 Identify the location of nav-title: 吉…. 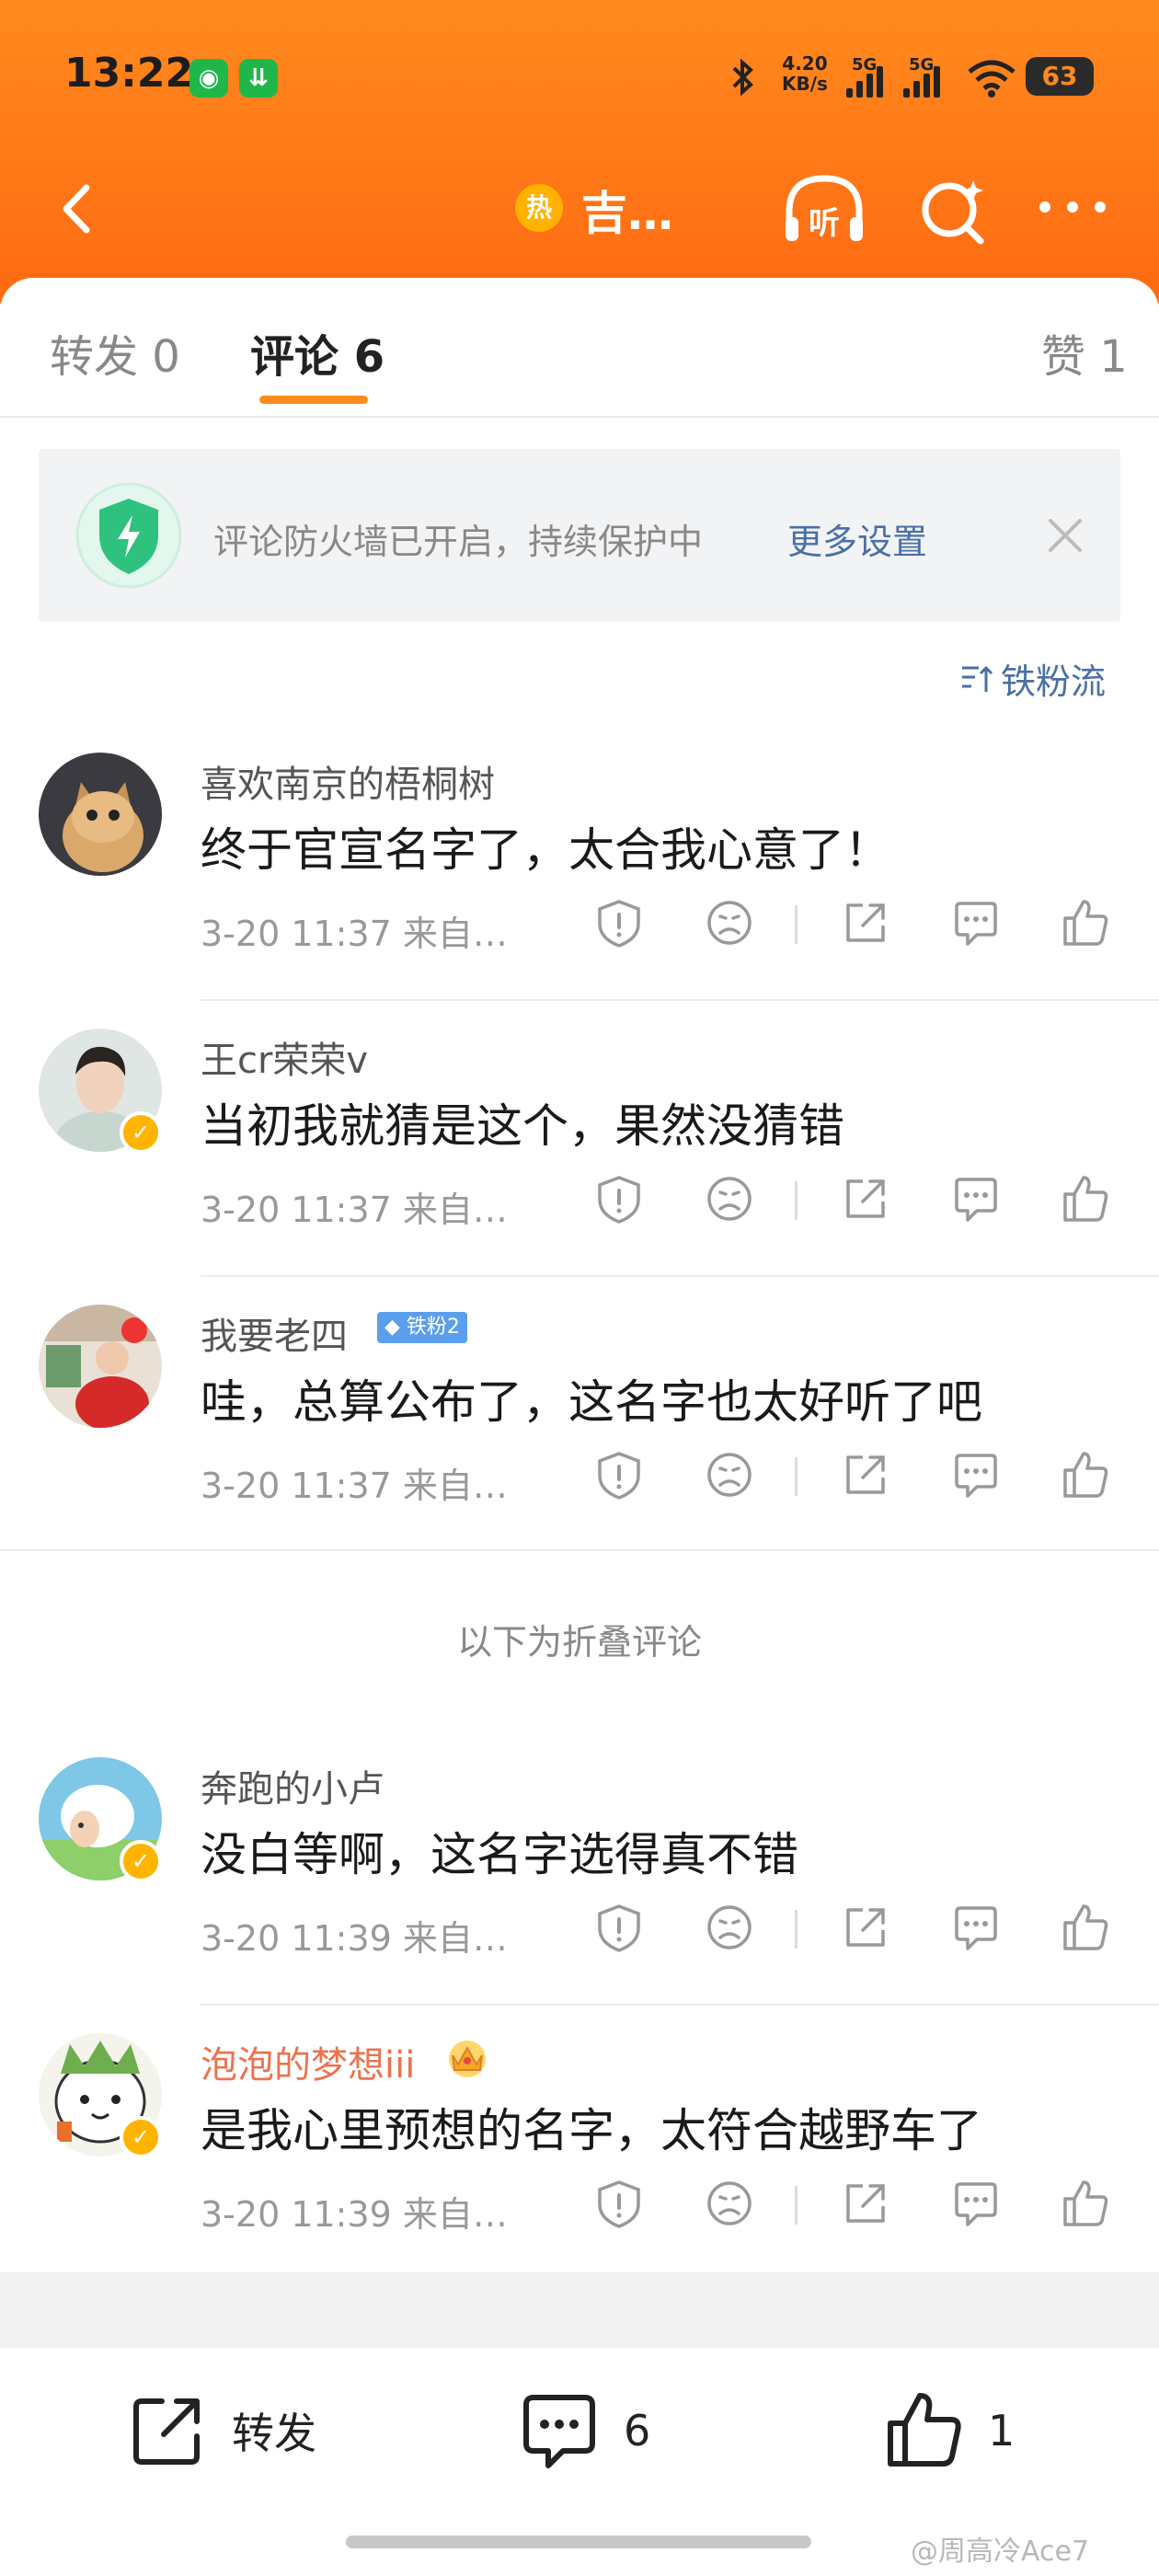
(627, 210).